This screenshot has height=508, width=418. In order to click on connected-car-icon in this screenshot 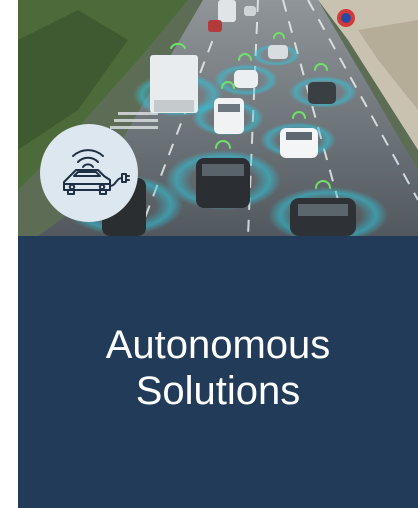, I will do `click(89, 173)`.